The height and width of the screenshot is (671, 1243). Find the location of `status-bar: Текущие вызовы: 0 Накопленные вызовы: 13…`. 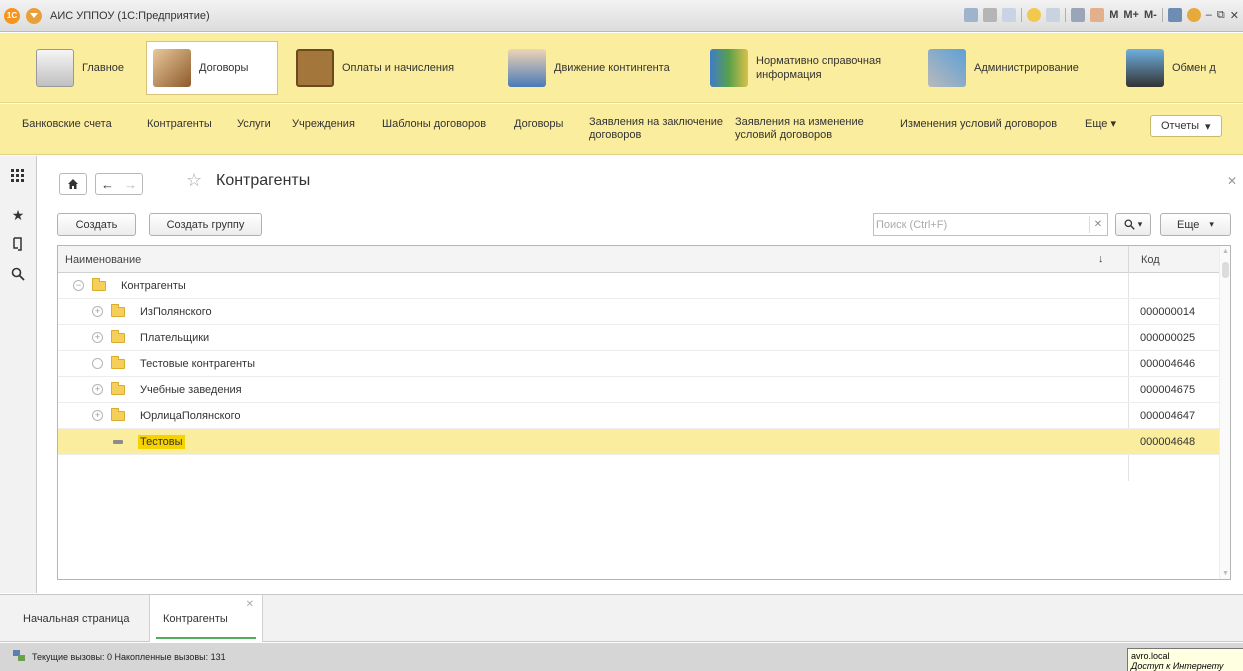

status-bar: Текущие вызовы: 0 Накопленные вызовы: 13… is located at coordinates (621, 657).